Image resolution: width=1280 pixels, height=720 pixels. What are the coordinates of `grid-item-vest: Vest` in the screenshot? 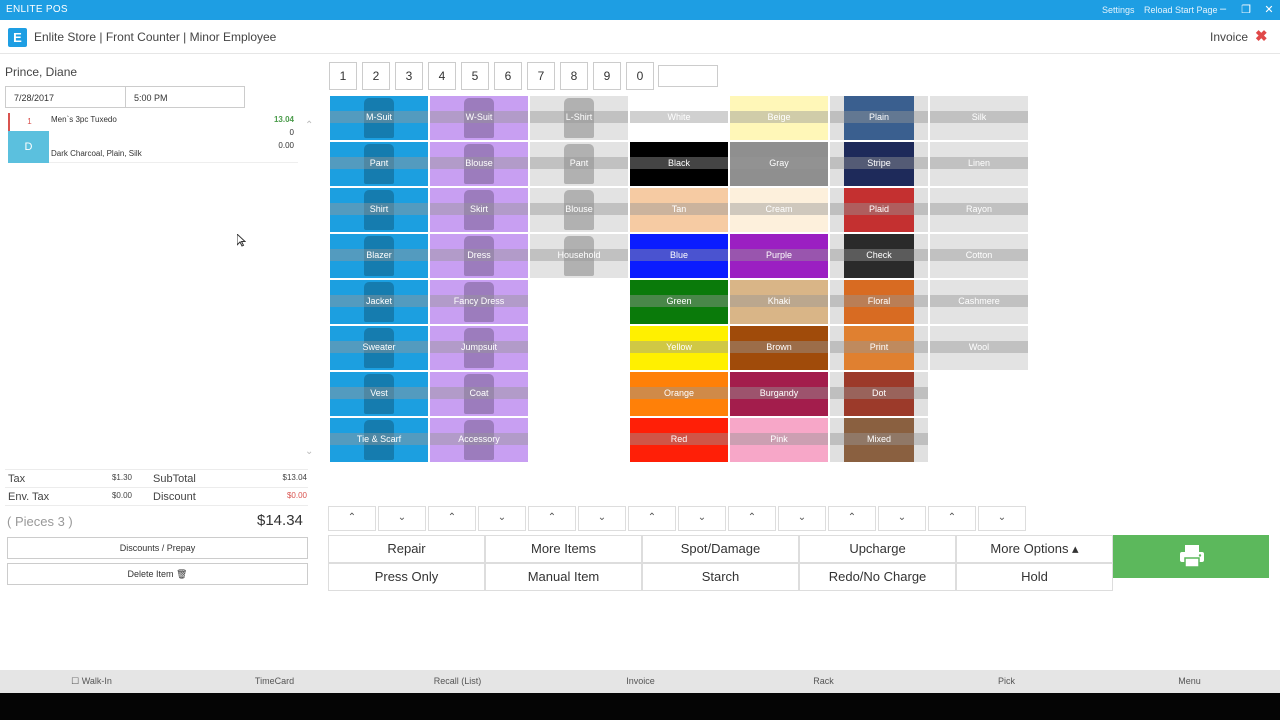 It's located at (379, 394).